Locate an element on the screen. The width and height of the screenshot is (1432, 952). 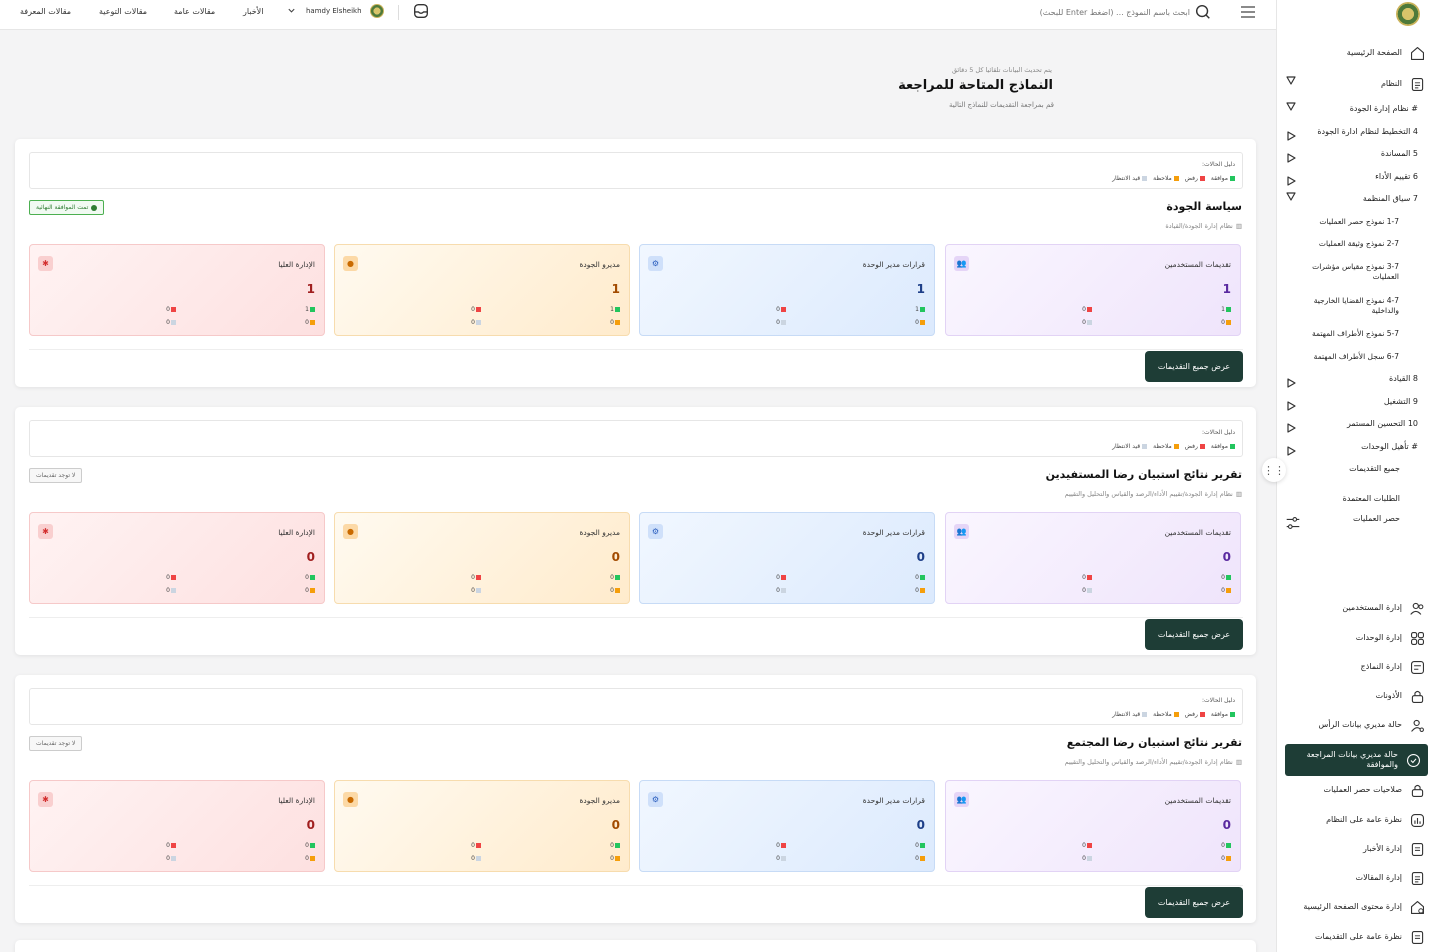
sidebar-item-forms: إدارة النماذج is located at coordinates (1354, 667).